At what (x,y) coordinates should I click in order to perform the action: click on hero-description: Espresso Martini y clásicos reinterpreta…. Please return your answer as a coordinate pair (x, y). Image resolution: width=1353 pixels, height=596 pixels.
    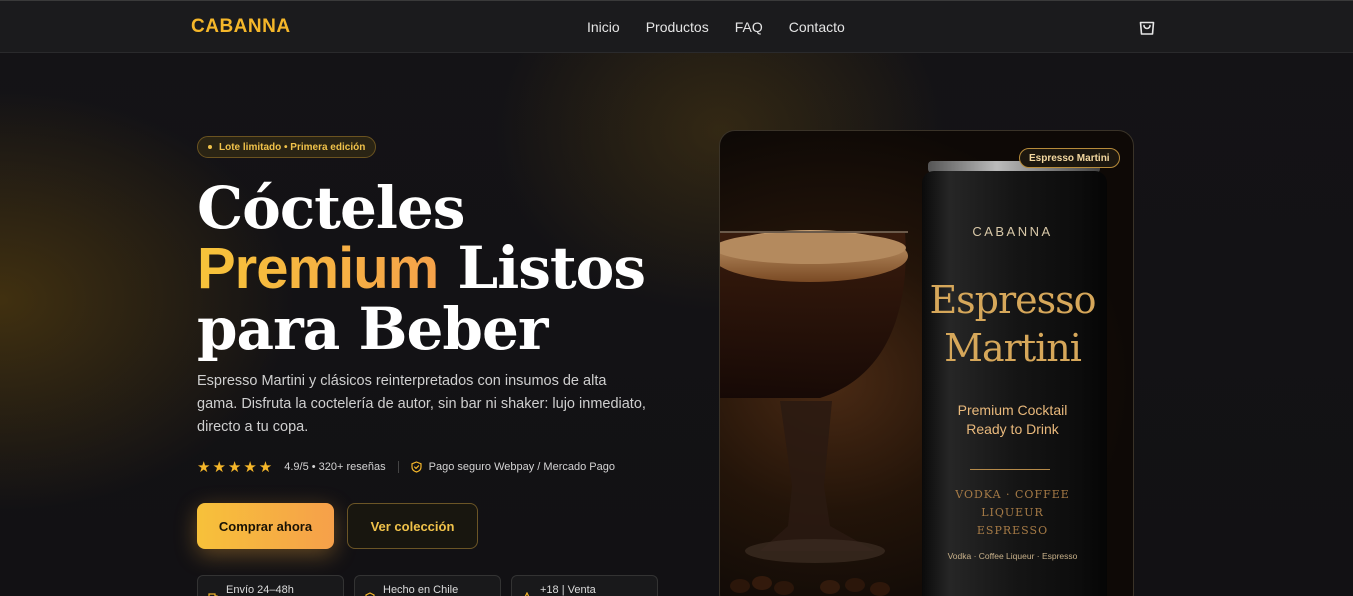
    Looking at the image, I should click on (421, 404).